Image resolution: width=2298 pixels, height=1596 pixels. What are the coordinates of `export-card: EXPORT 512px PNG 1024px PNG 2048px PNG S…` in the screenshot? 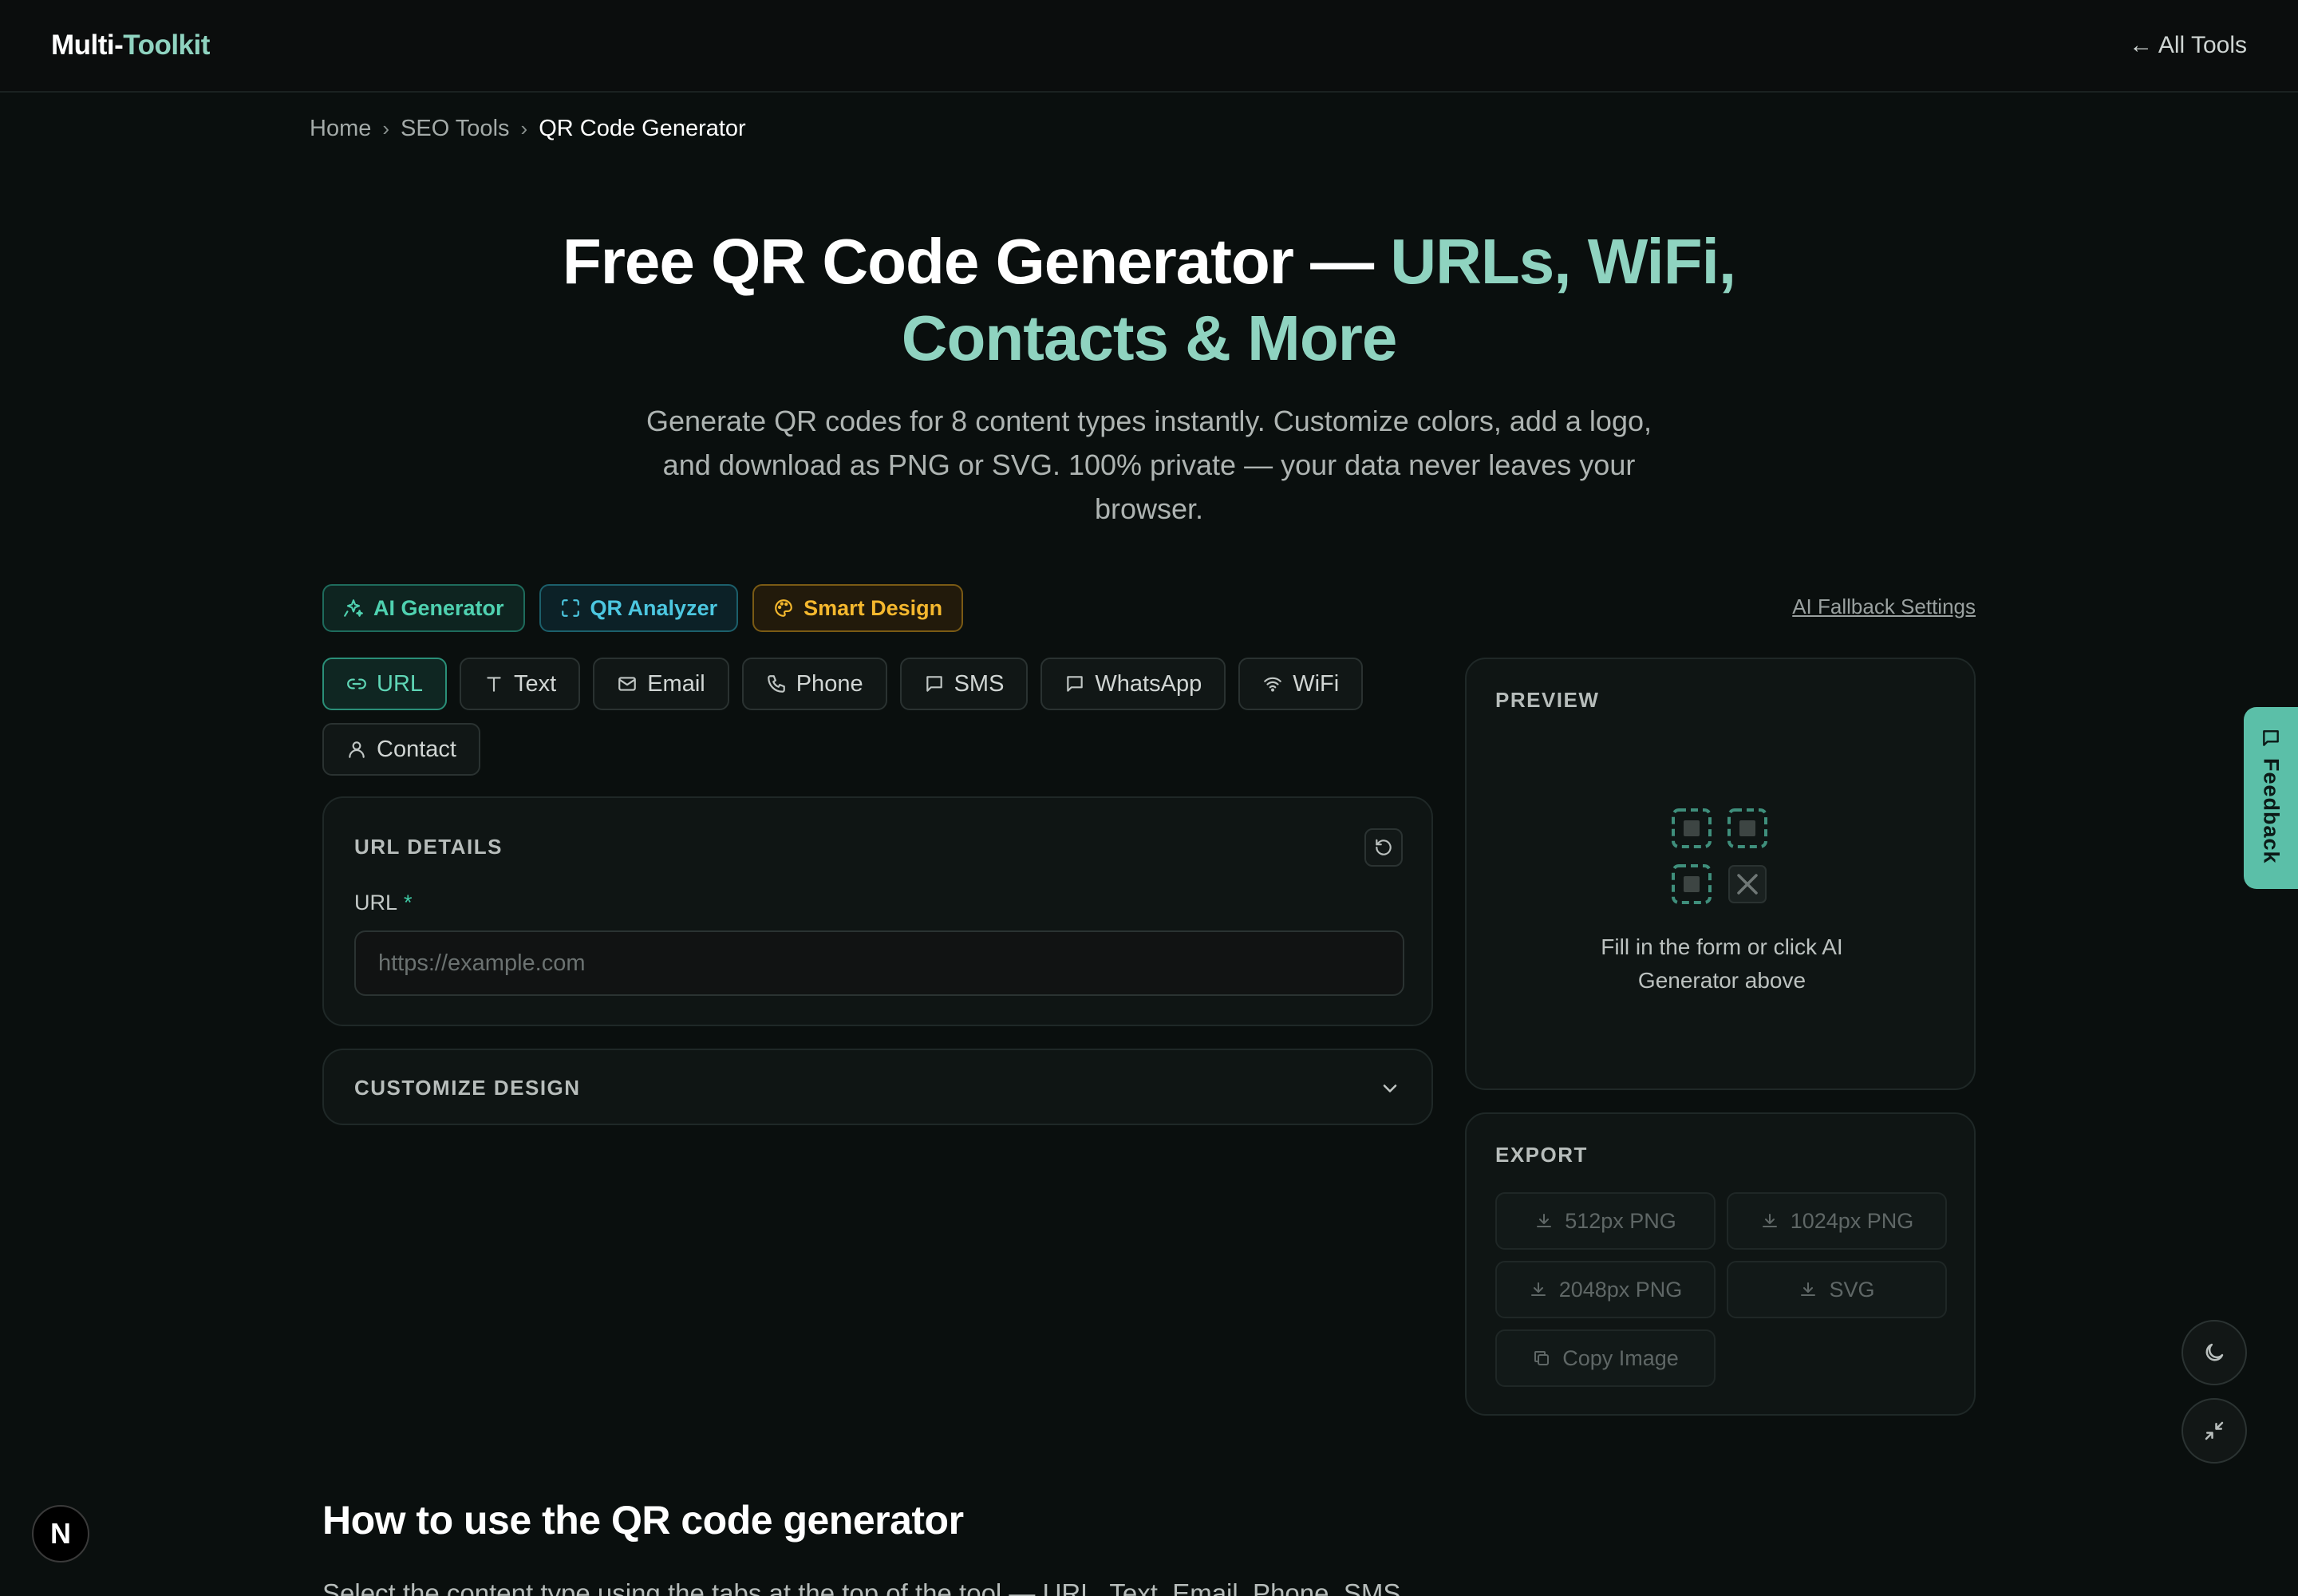 It's located at (1721, 1264).